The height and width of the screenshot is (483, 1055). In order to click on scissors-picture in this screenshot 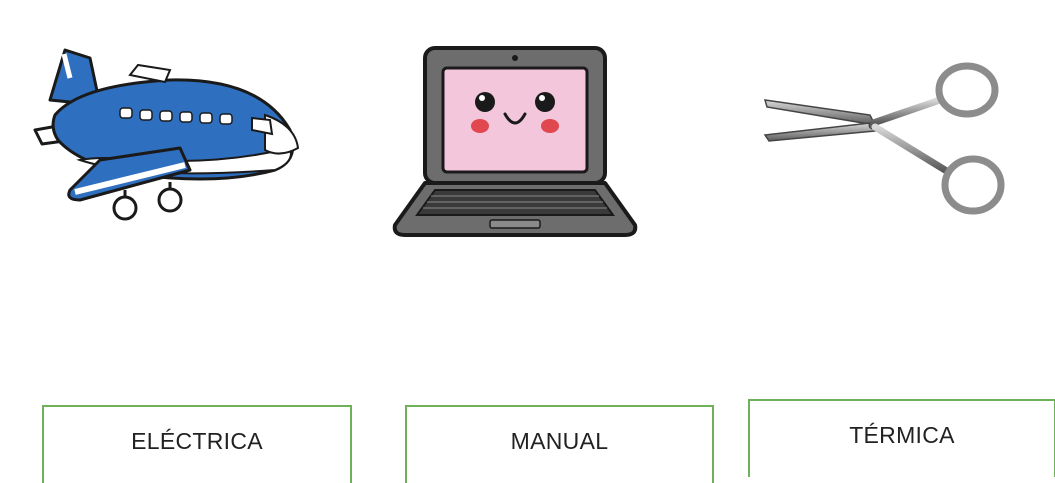, I will do `click(890, 145)`.